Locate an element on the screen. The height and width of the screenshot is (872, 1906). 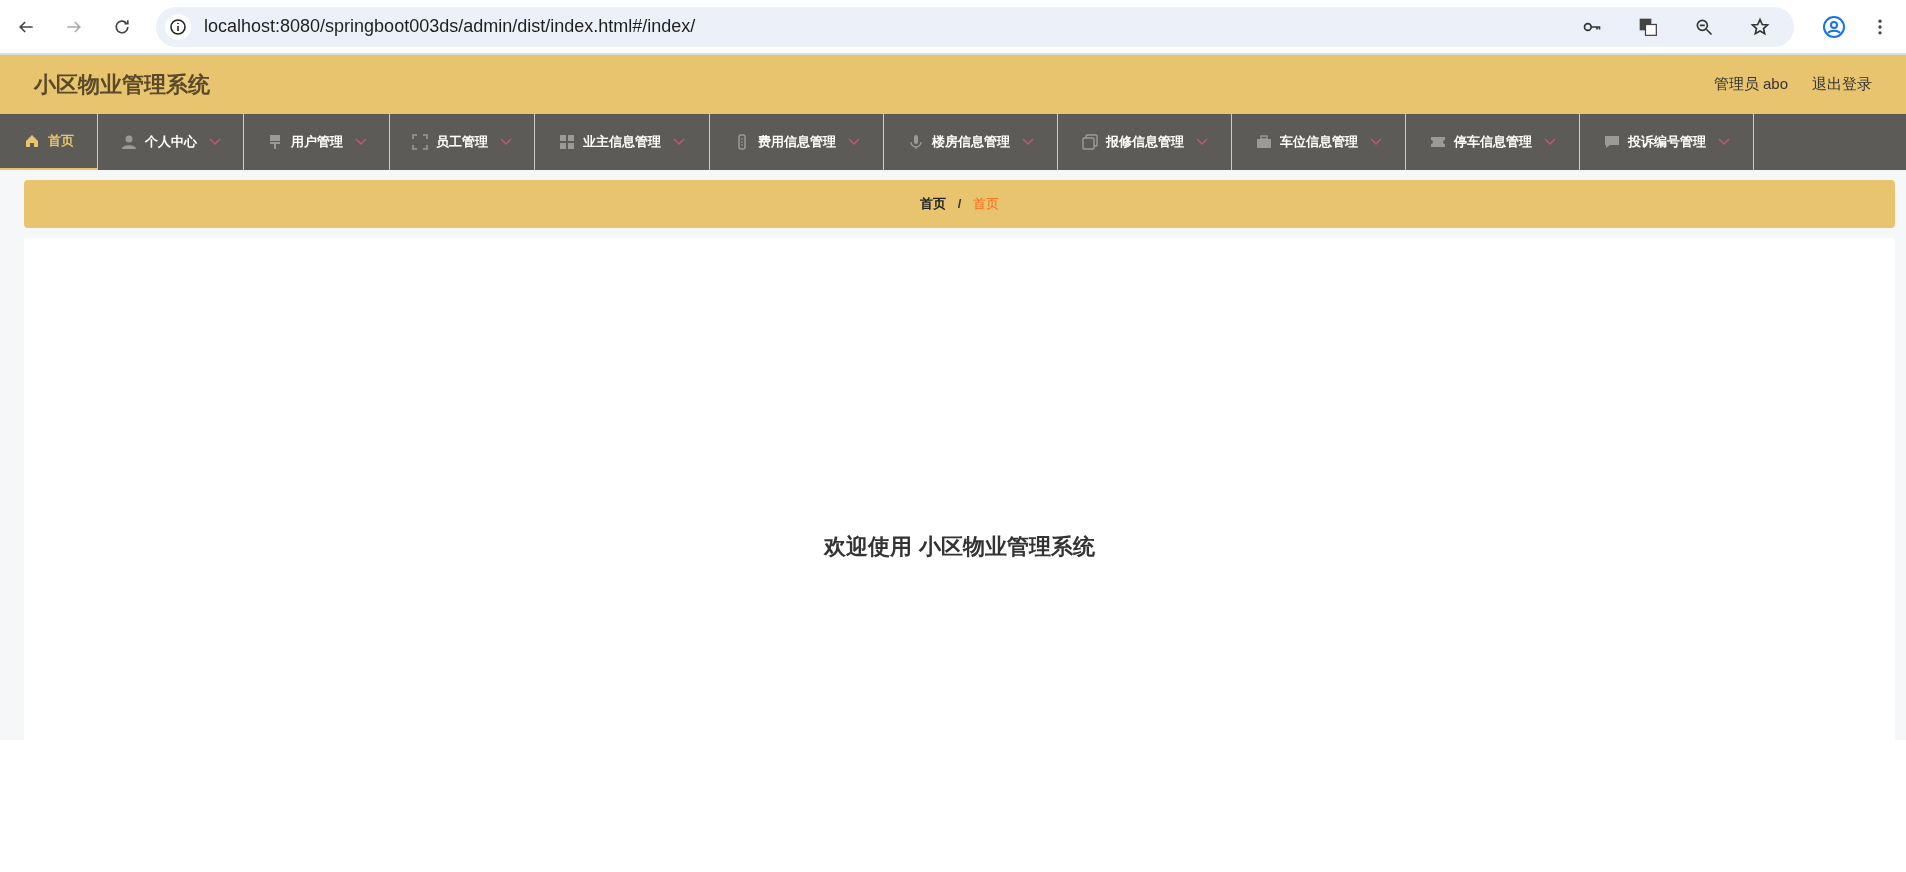
url-text: localhost:8080/springboot003ds/admin/dist/index.html#/index/ is located at coordinates (450, 26).